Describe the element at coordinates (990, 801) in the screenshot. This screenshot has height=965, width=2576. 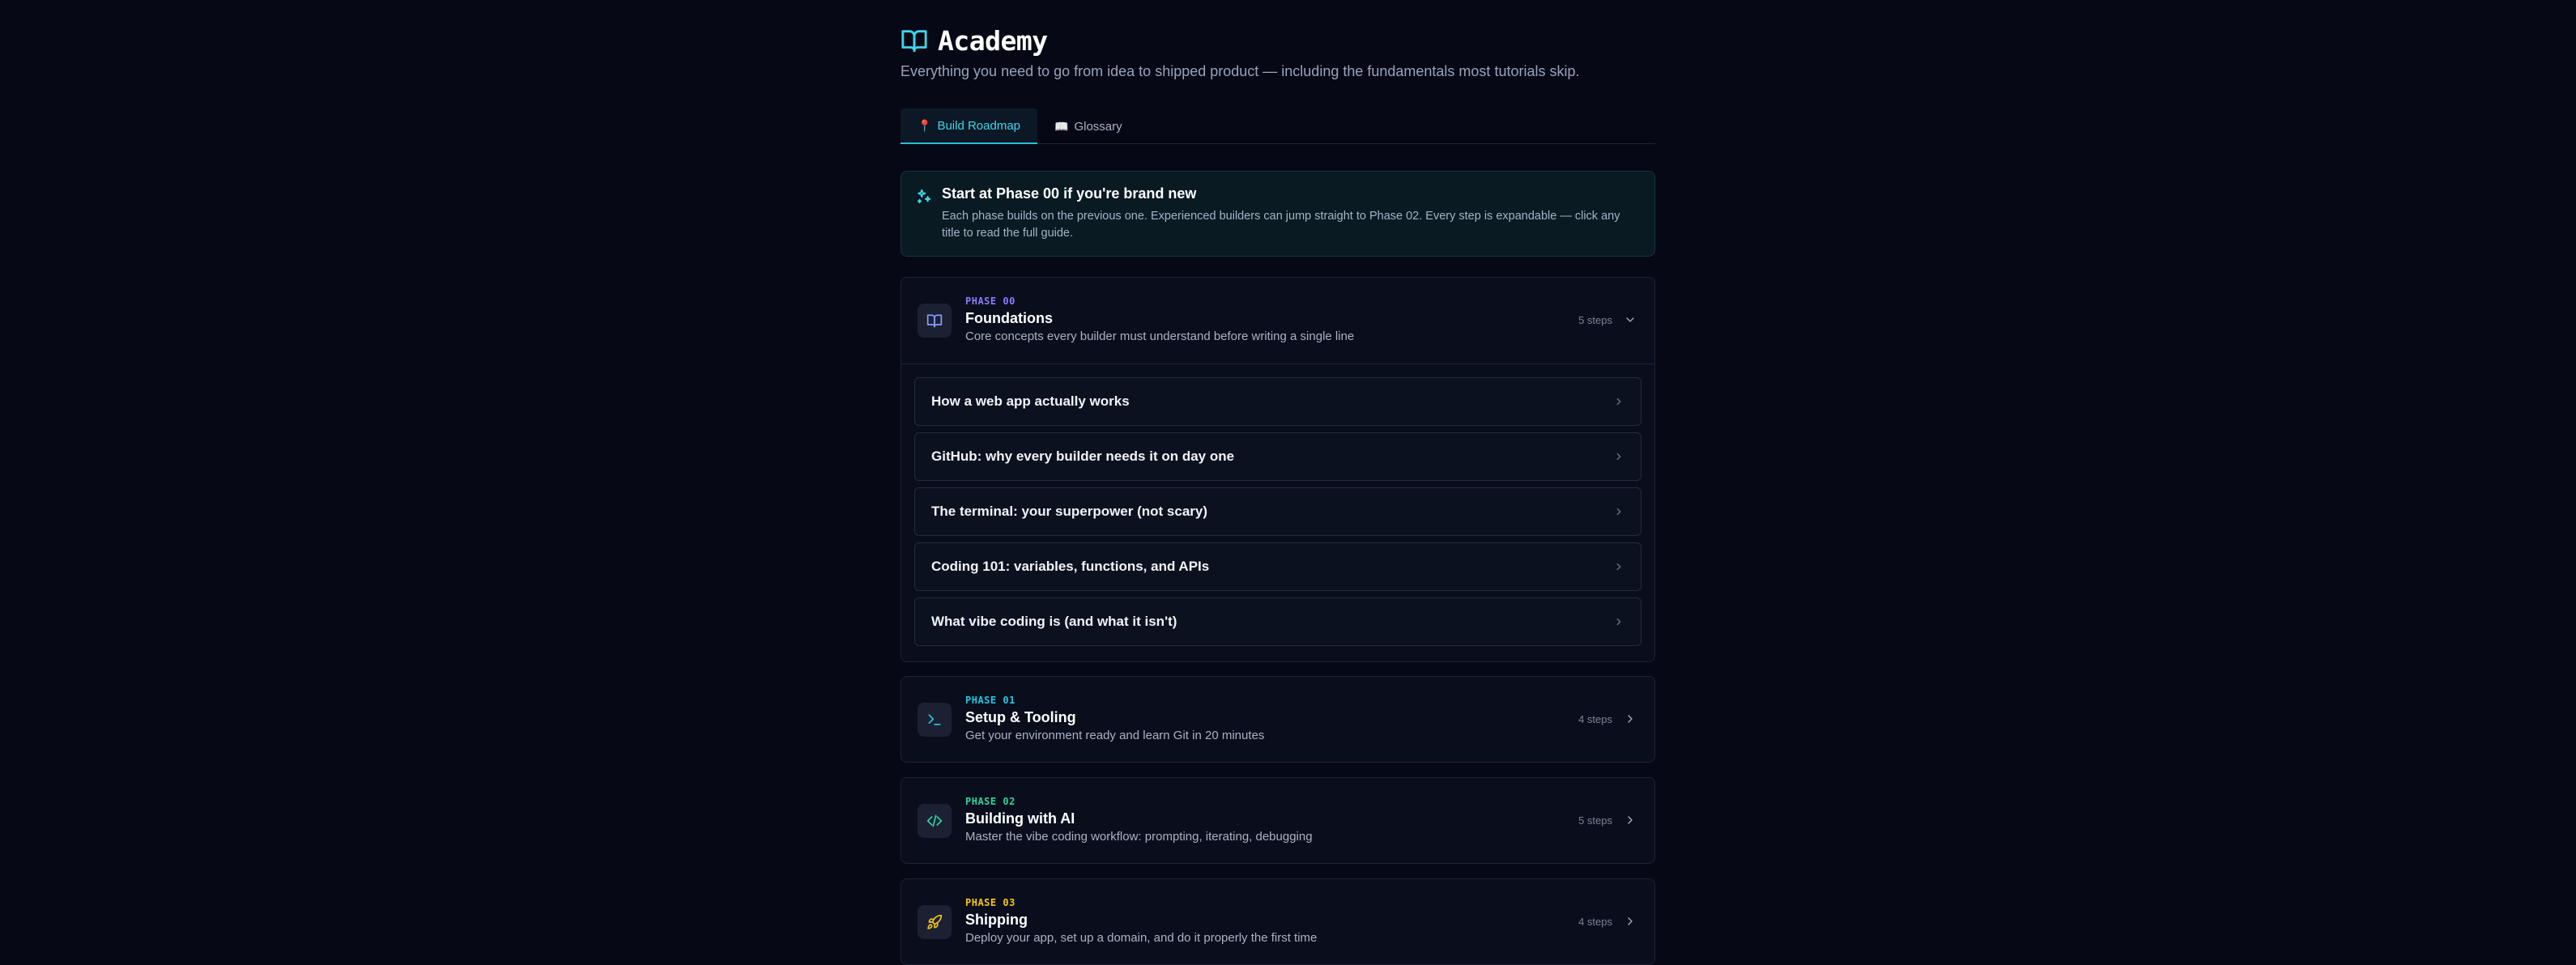
I see `phase-label: PHASE 02` at that location.